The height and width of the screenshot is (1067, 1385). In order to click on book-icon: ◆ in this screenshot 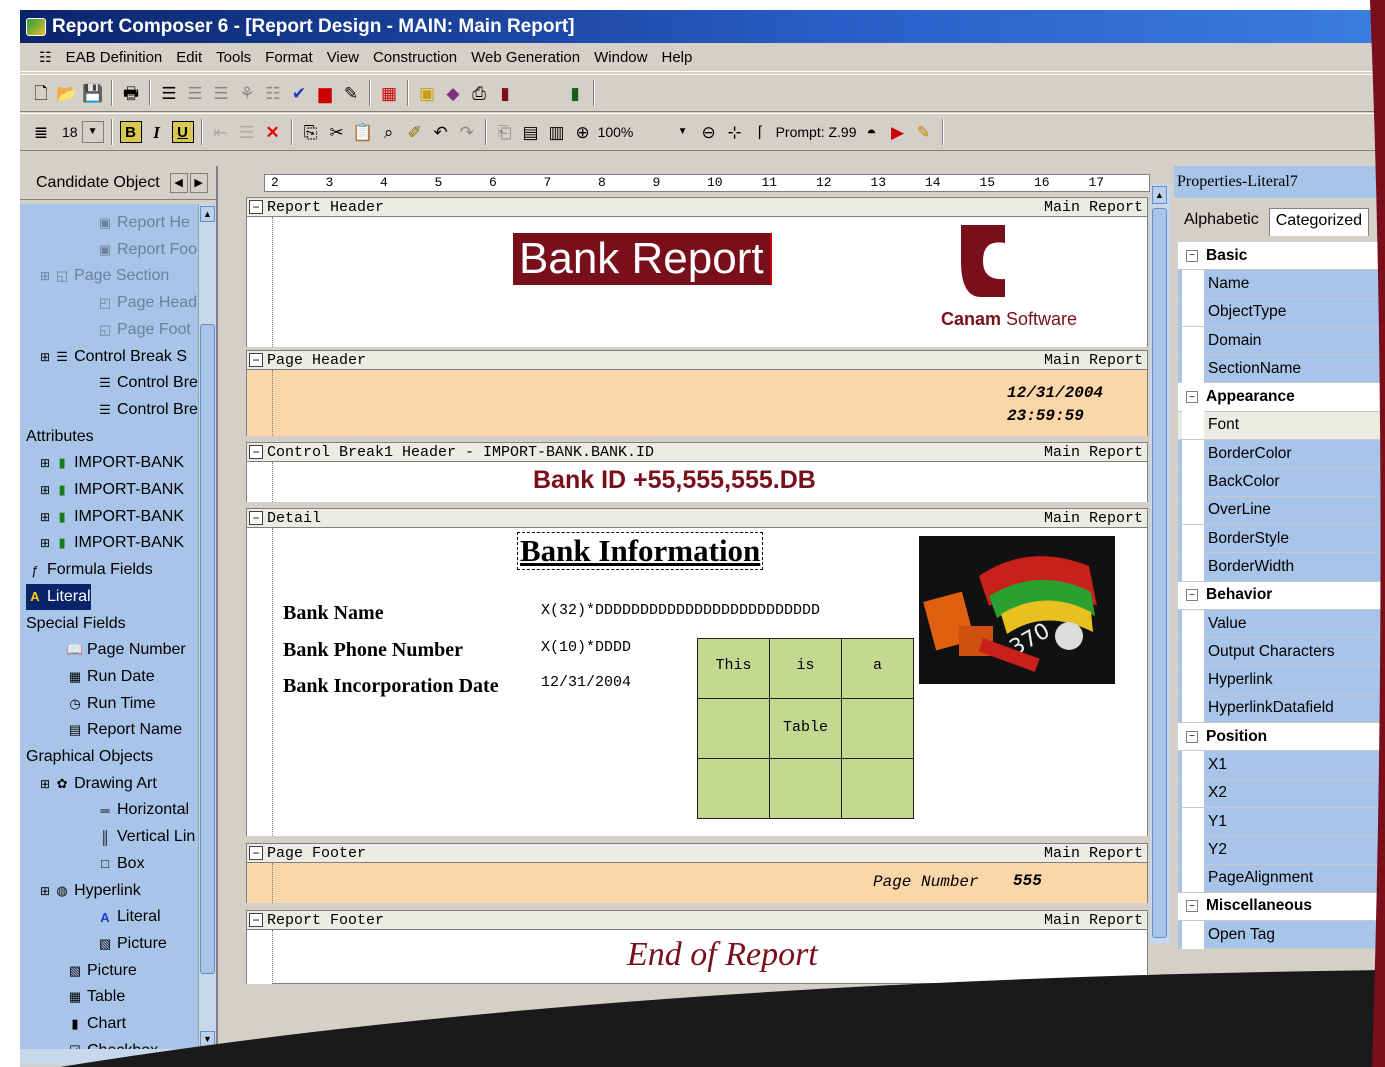, I will do `click(453, 93)`.